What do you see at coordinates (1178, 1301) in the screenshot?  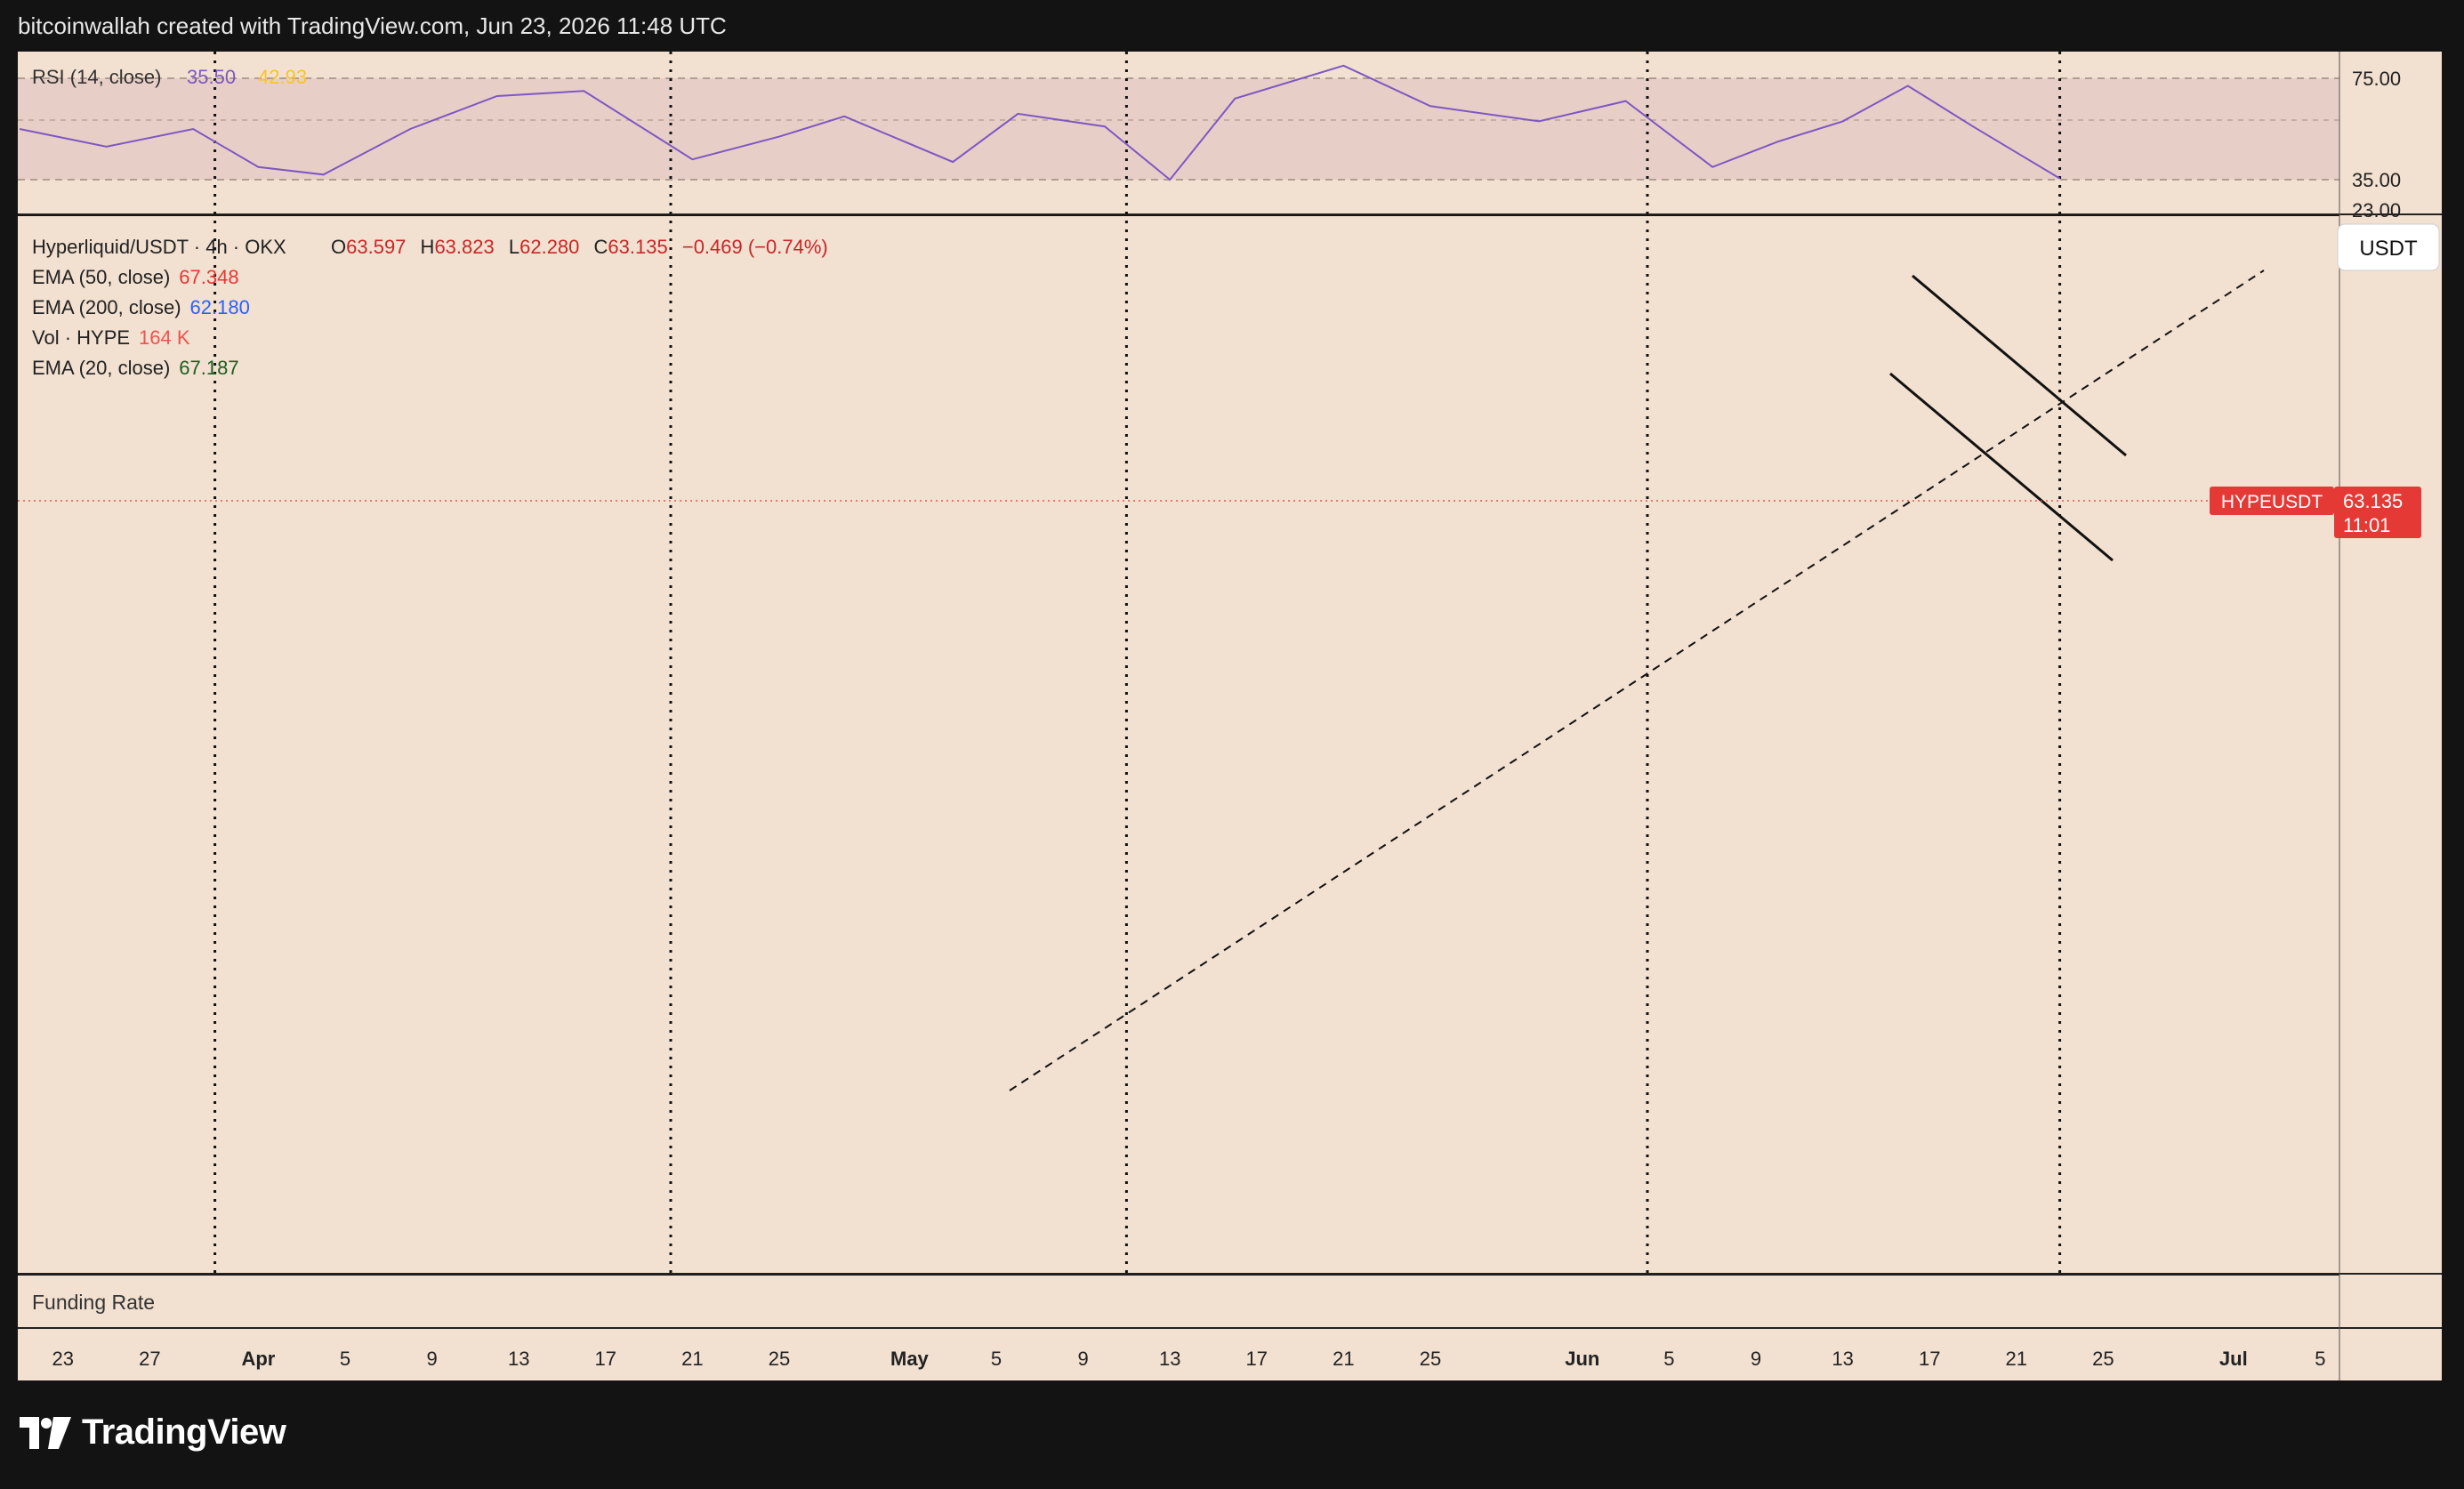 I see `funding-pane` at bounding box center [1178, 1301].